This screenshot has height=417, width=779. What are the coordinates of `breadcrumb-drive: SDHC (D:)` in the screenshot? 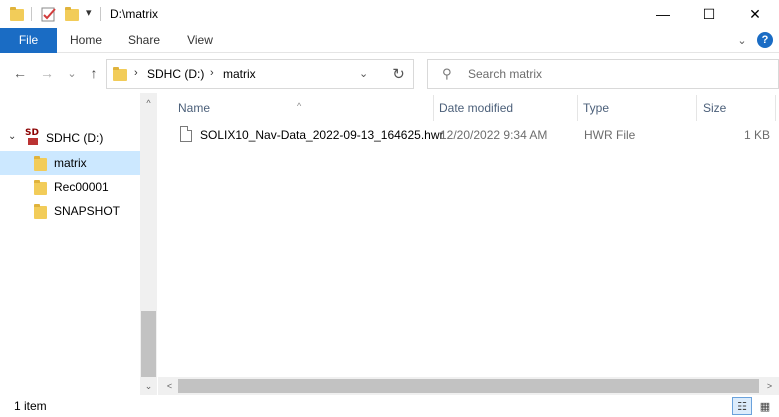 It's located at (175, 74).